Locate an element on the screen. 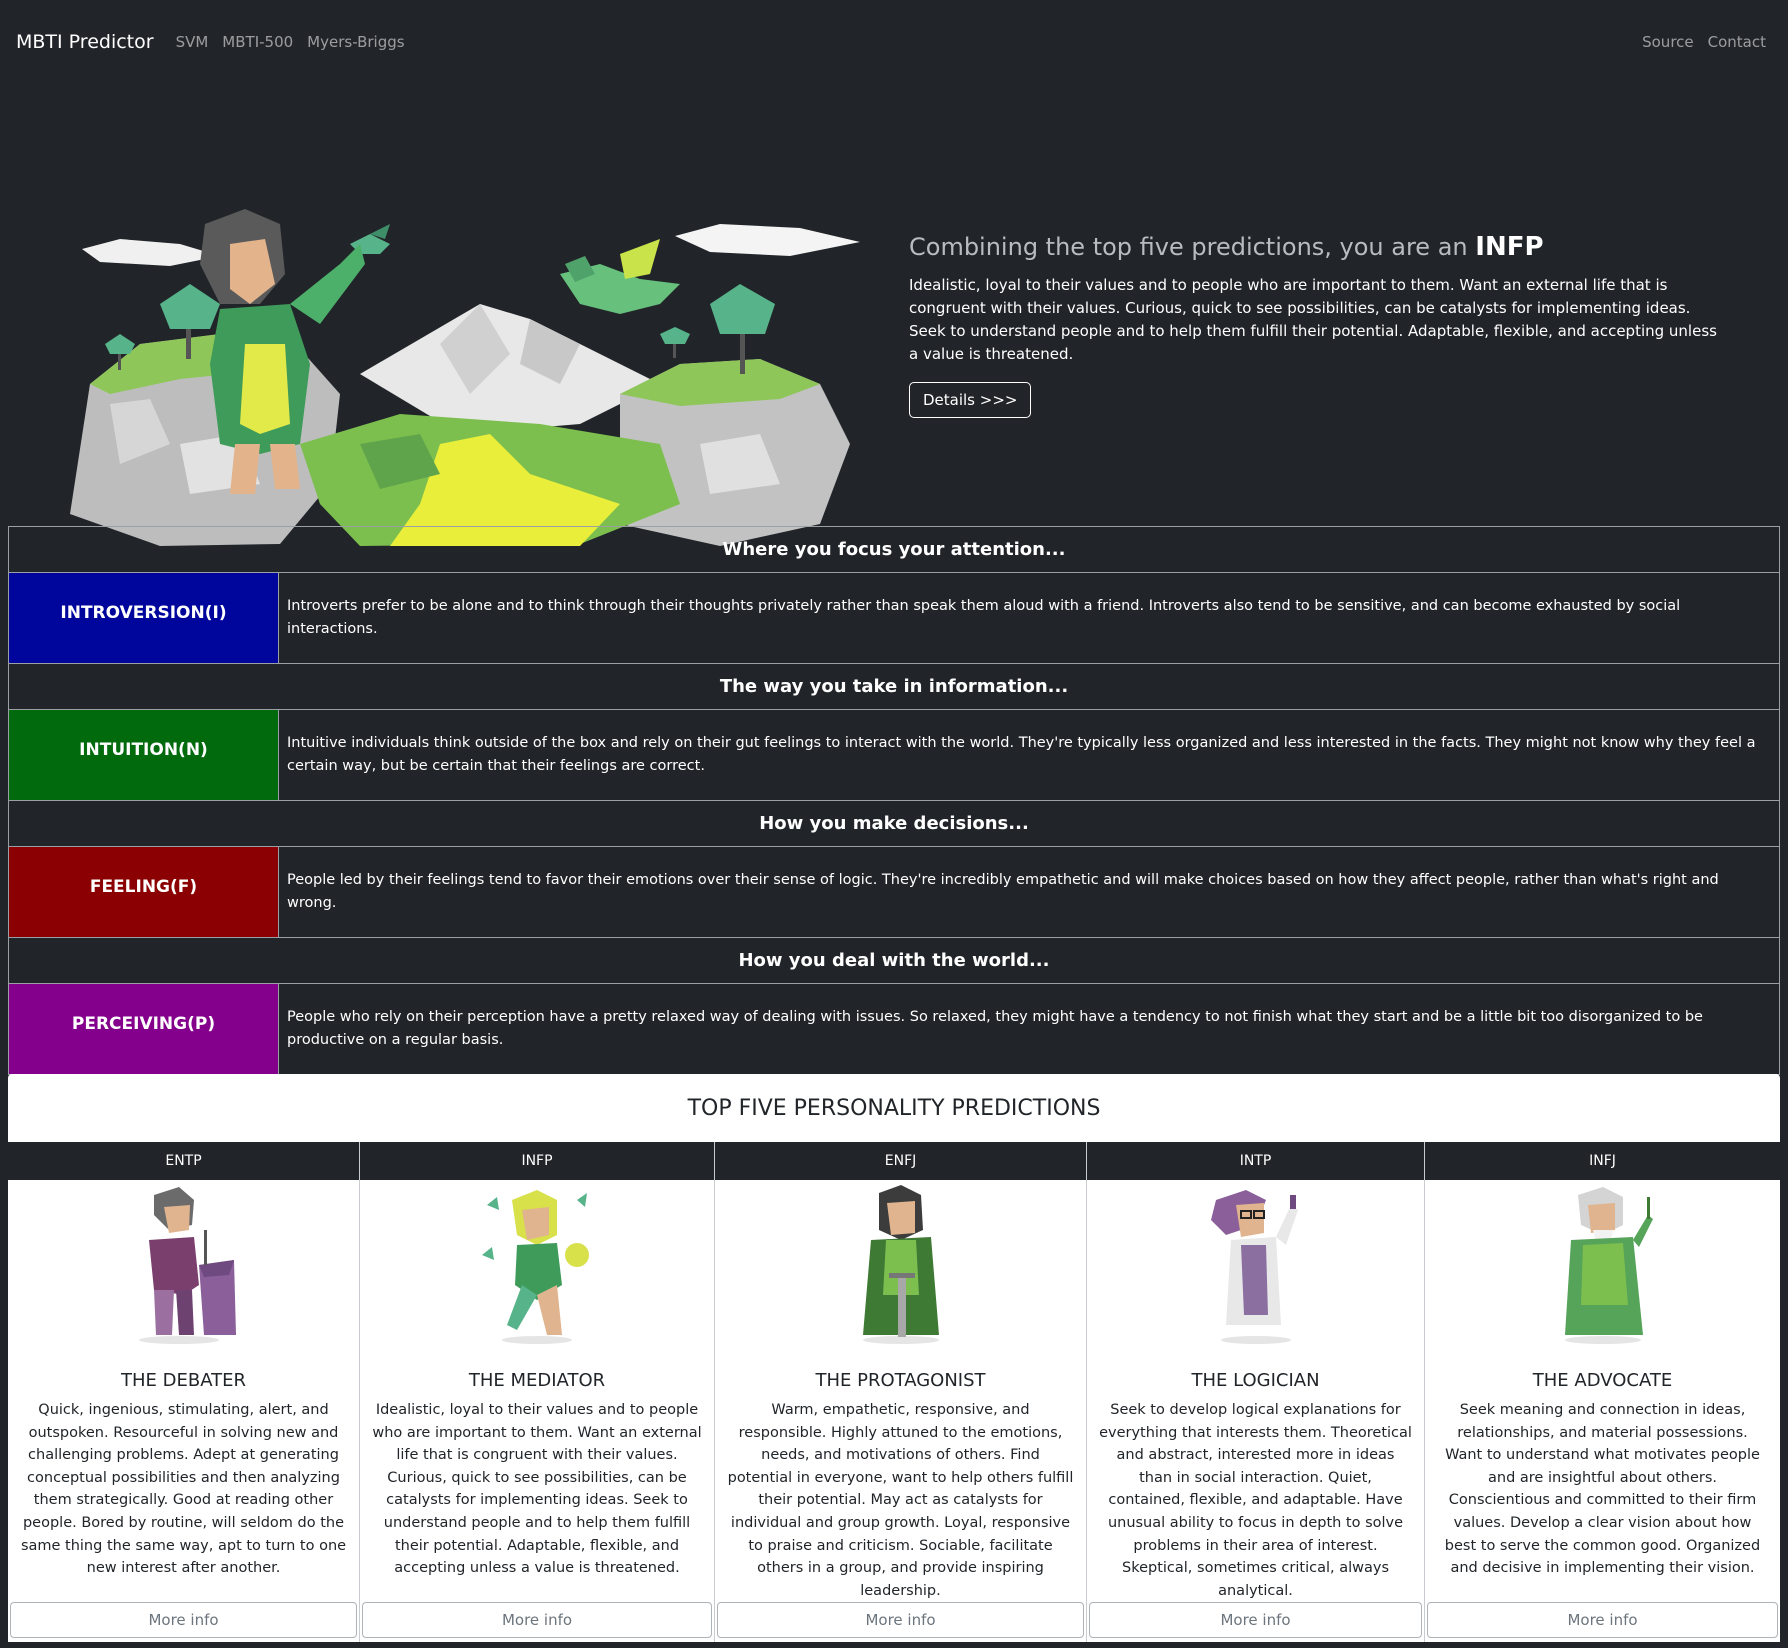  mediator-avatar is located at coordinates (537, 1265).